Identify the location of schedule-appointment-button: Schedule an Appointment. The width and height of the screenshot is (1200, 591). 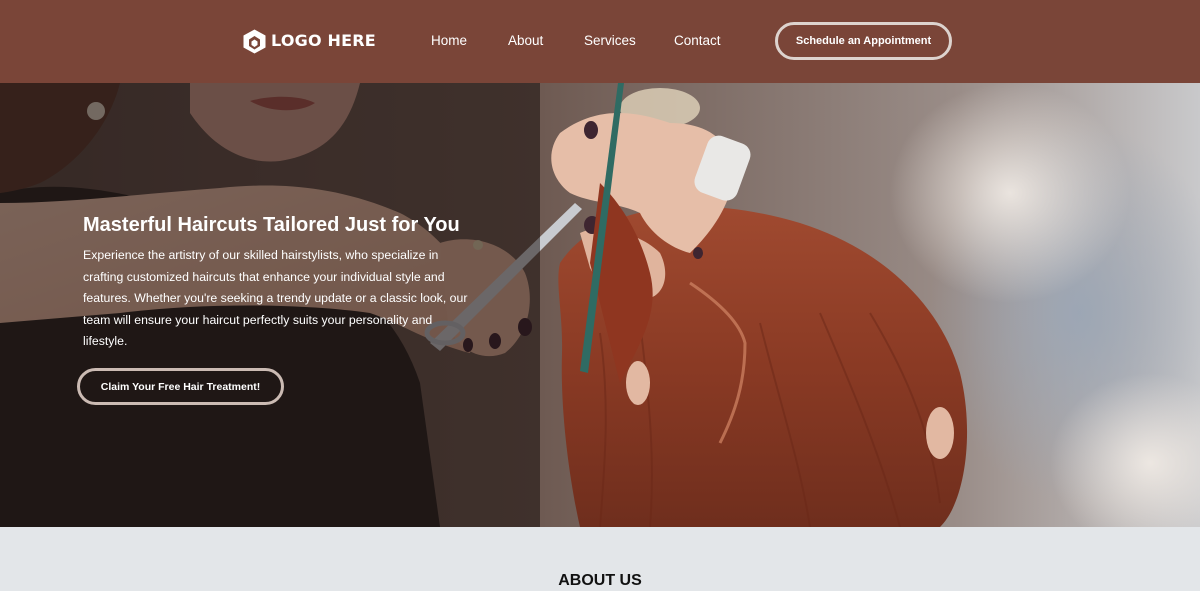
(863, 41).